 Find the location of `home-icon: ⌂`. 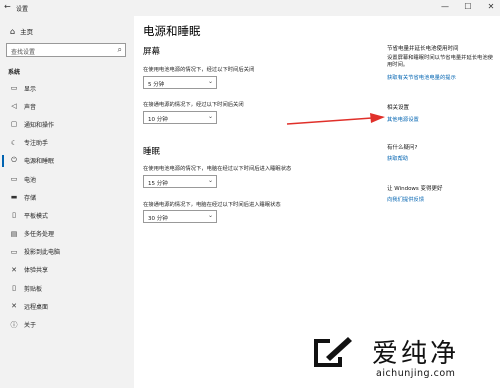

home-icon: ⌂ is located at coordinates (13, 31).